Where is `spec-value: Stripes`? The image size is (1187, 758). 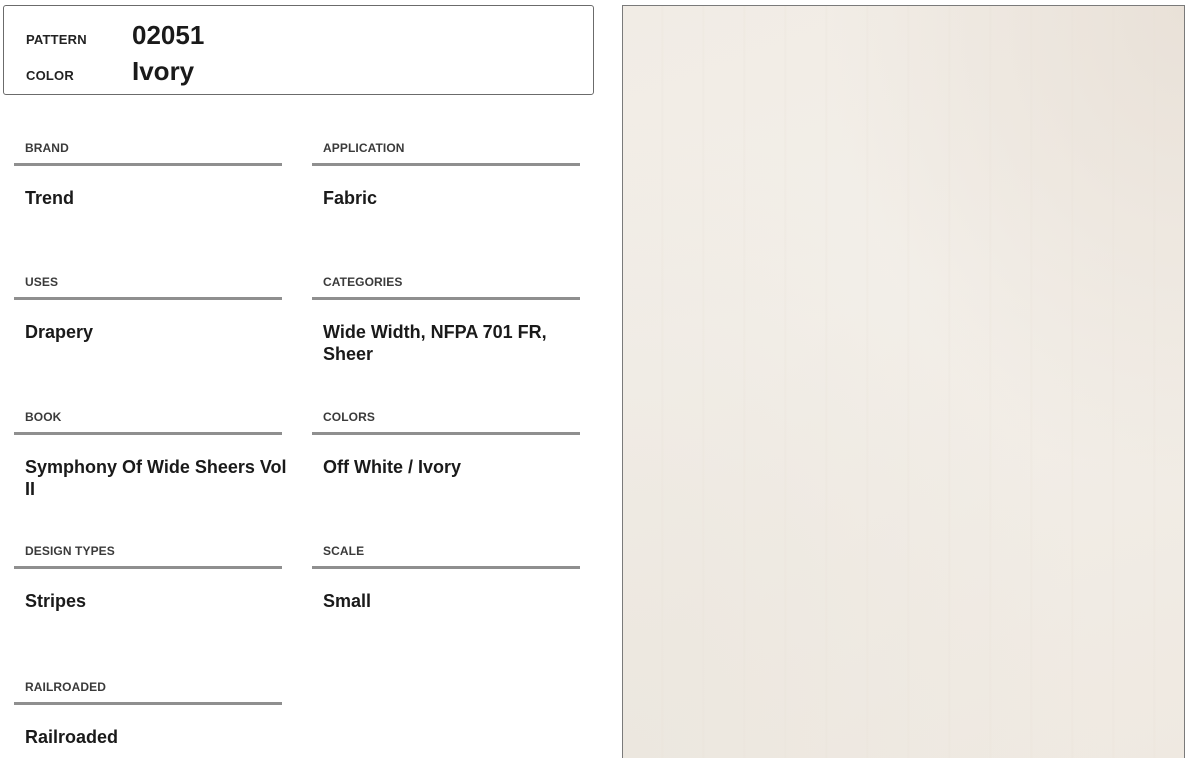
spec-value: Stripes is located at coordinates (56, 601).